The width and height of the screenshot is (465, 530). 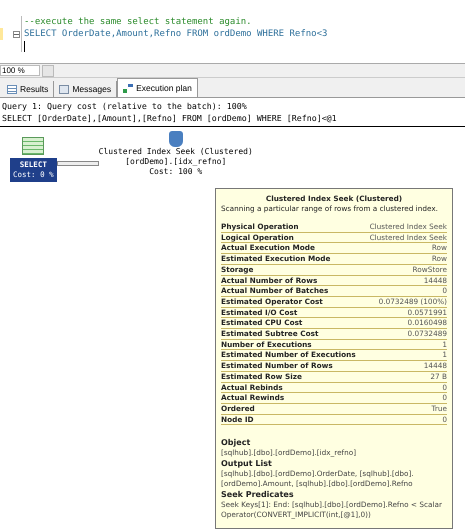 What do you see at coordinates (12, 89) in the screenshot?
I see `grid-icon` at bounding box center [12, 89].